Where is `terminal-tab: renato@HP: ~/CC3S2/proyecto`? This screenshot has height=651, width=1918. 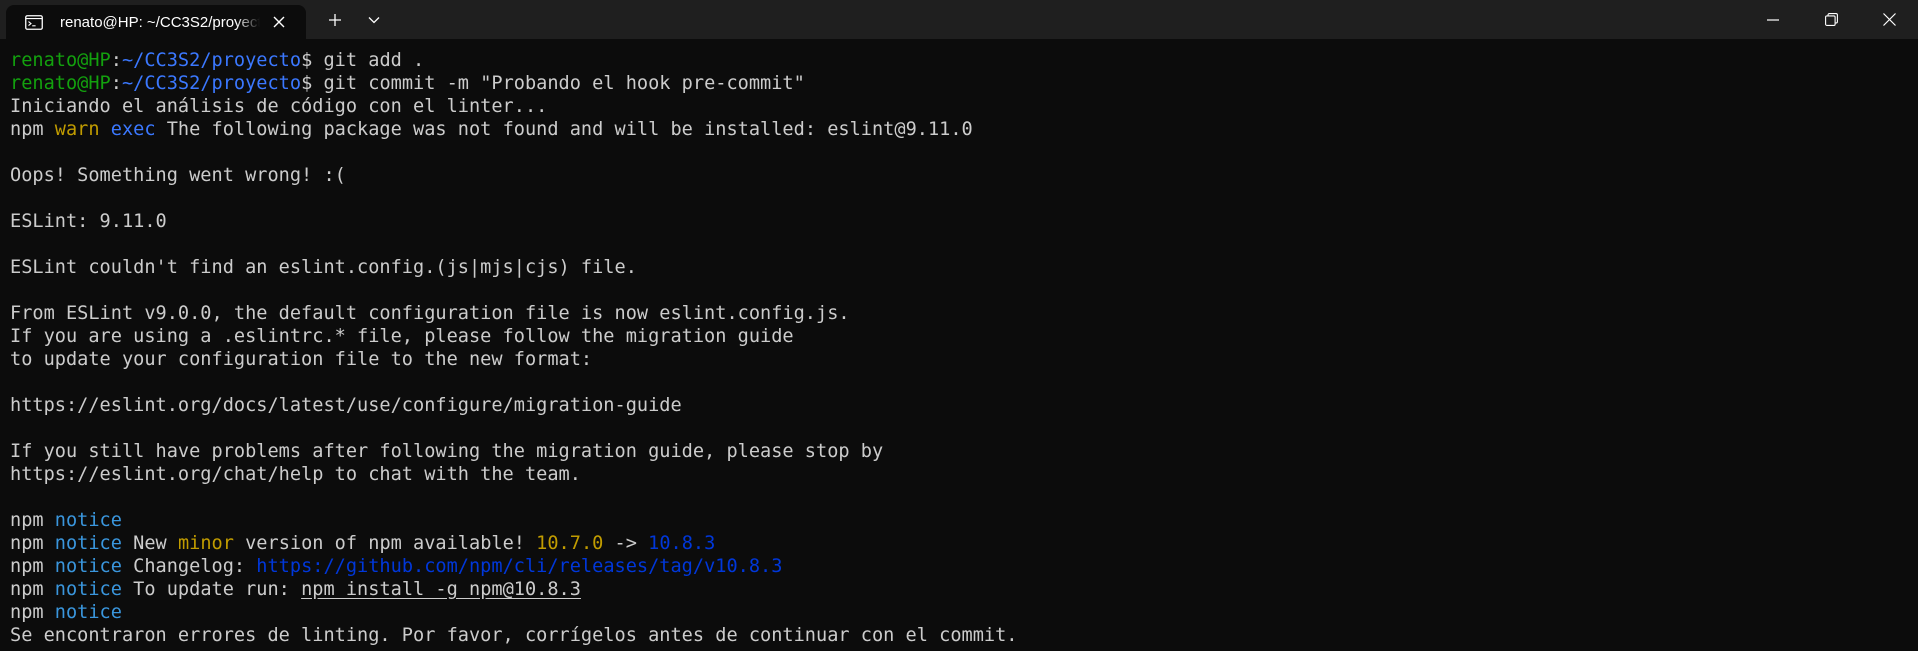 terminal-tab: renato@HP: ~/CC3S2/proyecto is located at coordinates (156, 22).